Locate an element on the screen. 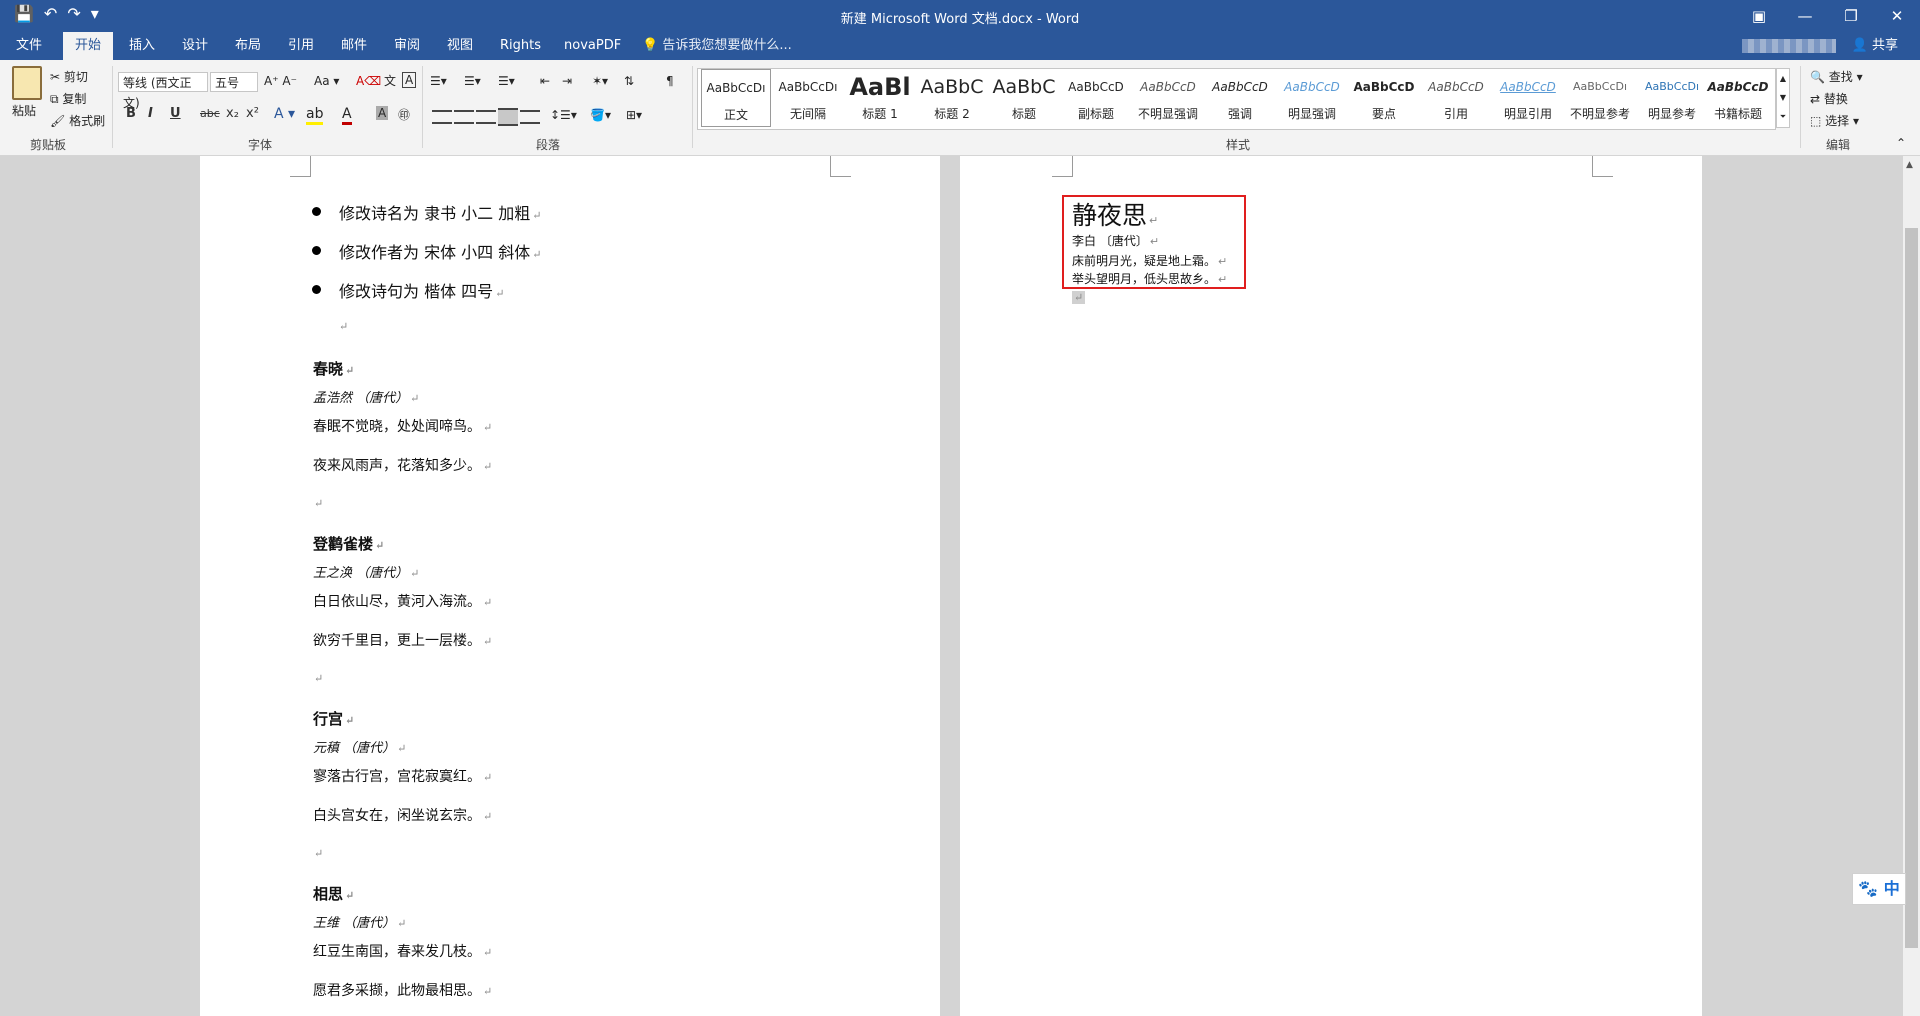 The height and width of the screenshot is (1016, 1920). tab-novapdf: novaPDF is located at coordinates (592, 46).